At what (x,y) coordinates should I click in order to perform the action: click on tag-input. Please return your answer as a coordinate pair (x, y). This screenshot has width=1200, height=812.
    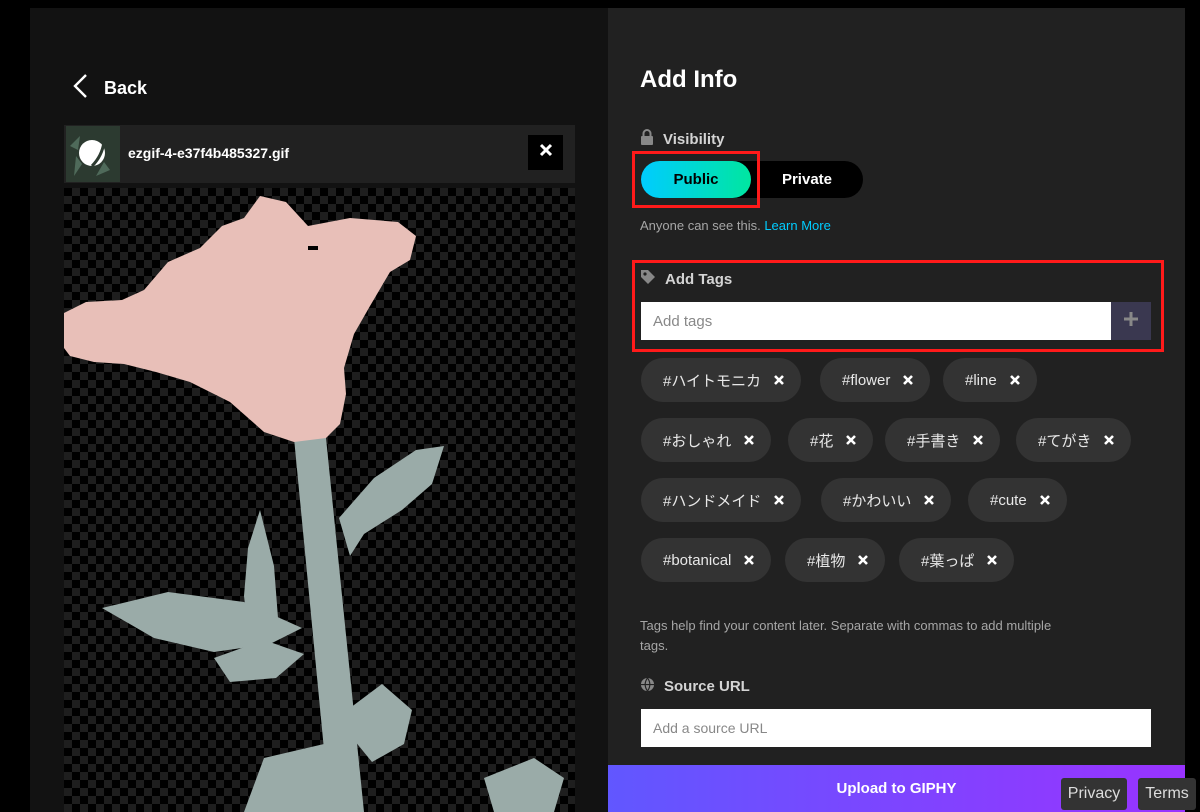
    Looking at the image, I should click on (876, 321).